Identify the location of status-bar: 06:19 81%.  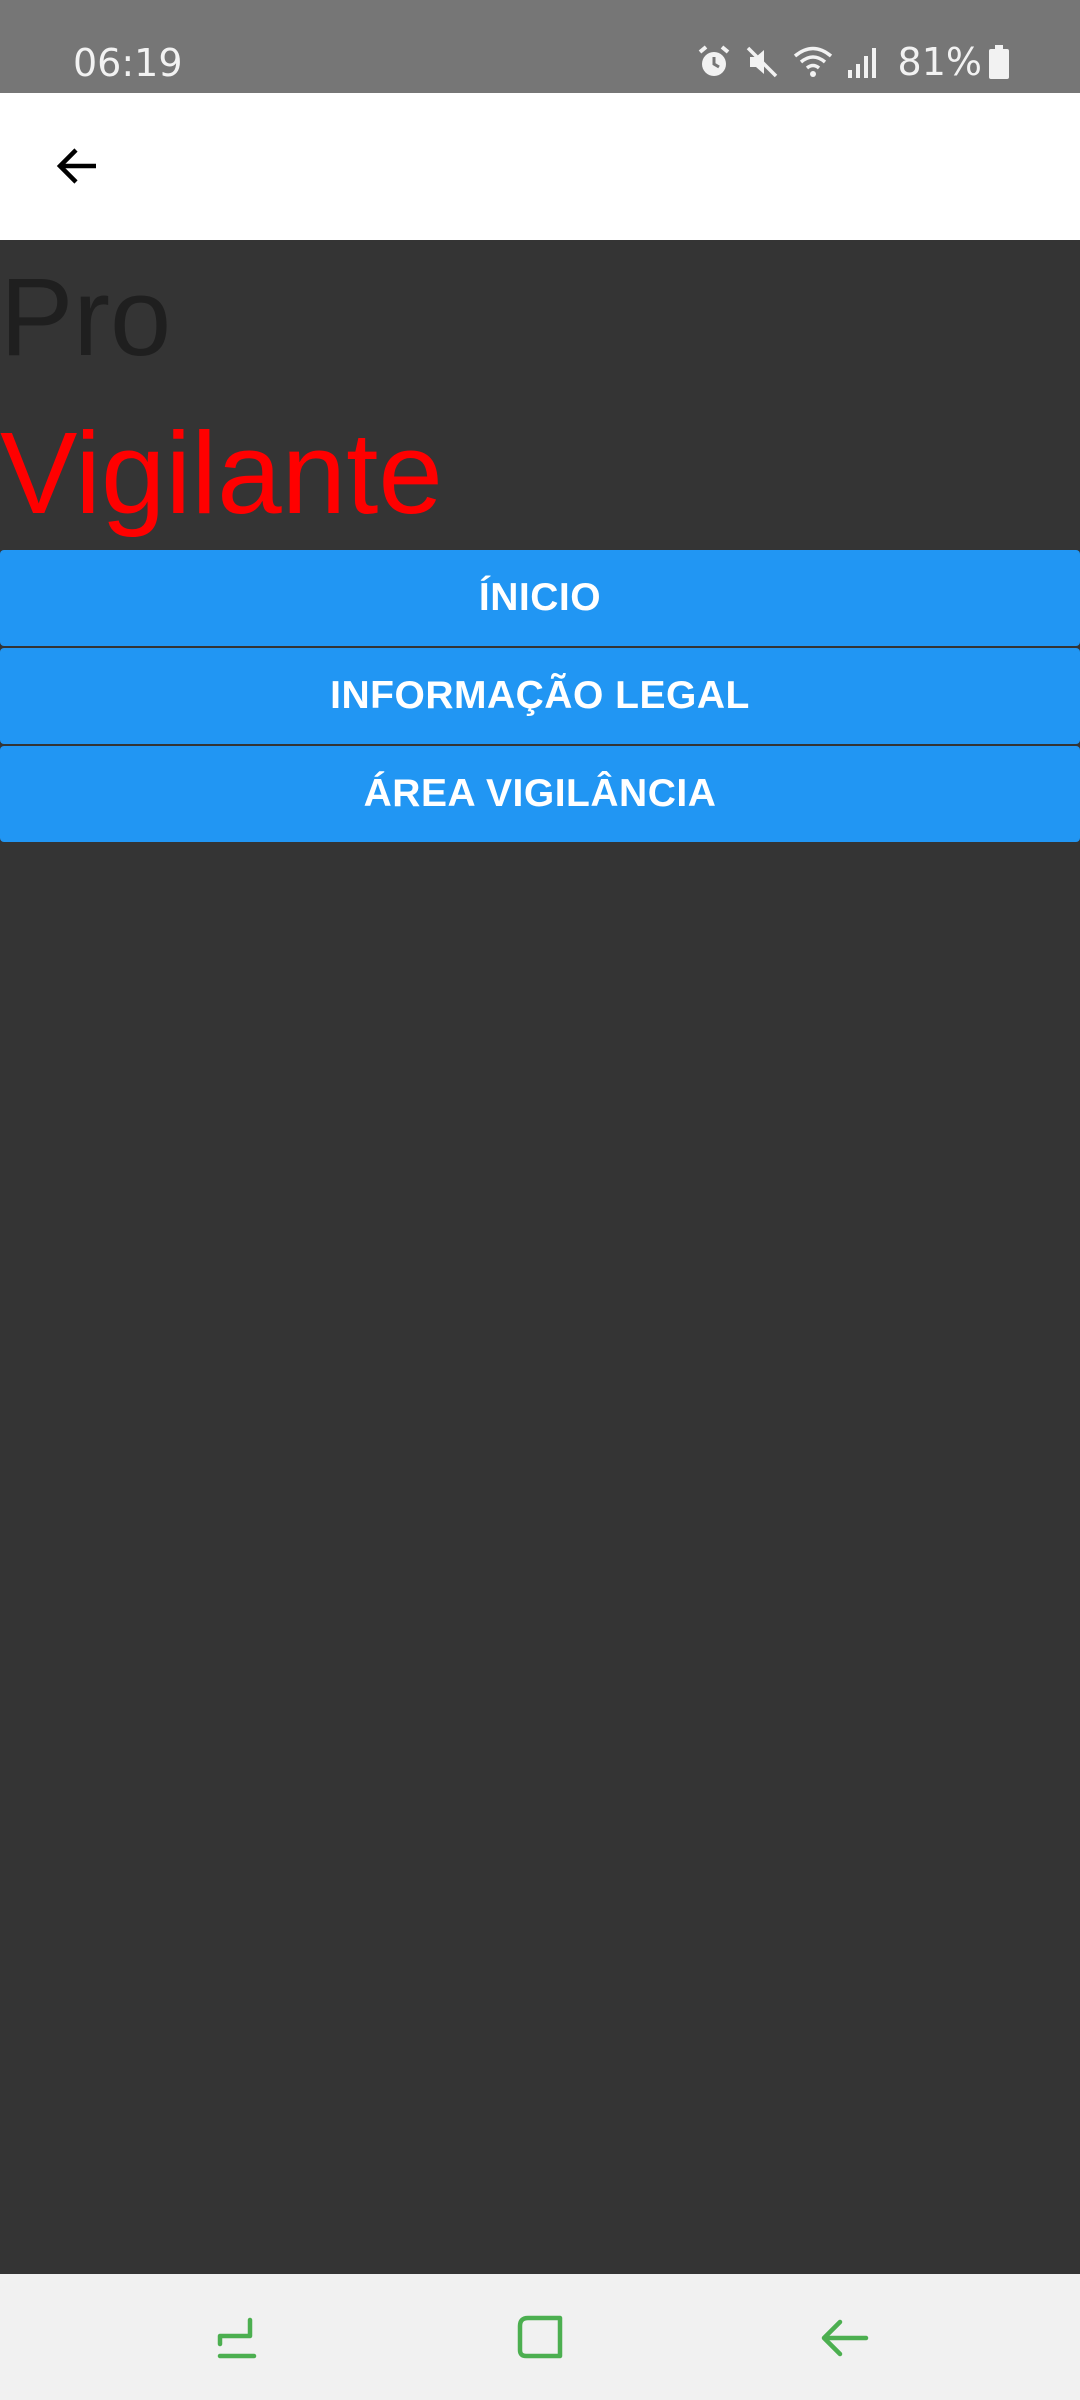
(540, 46).